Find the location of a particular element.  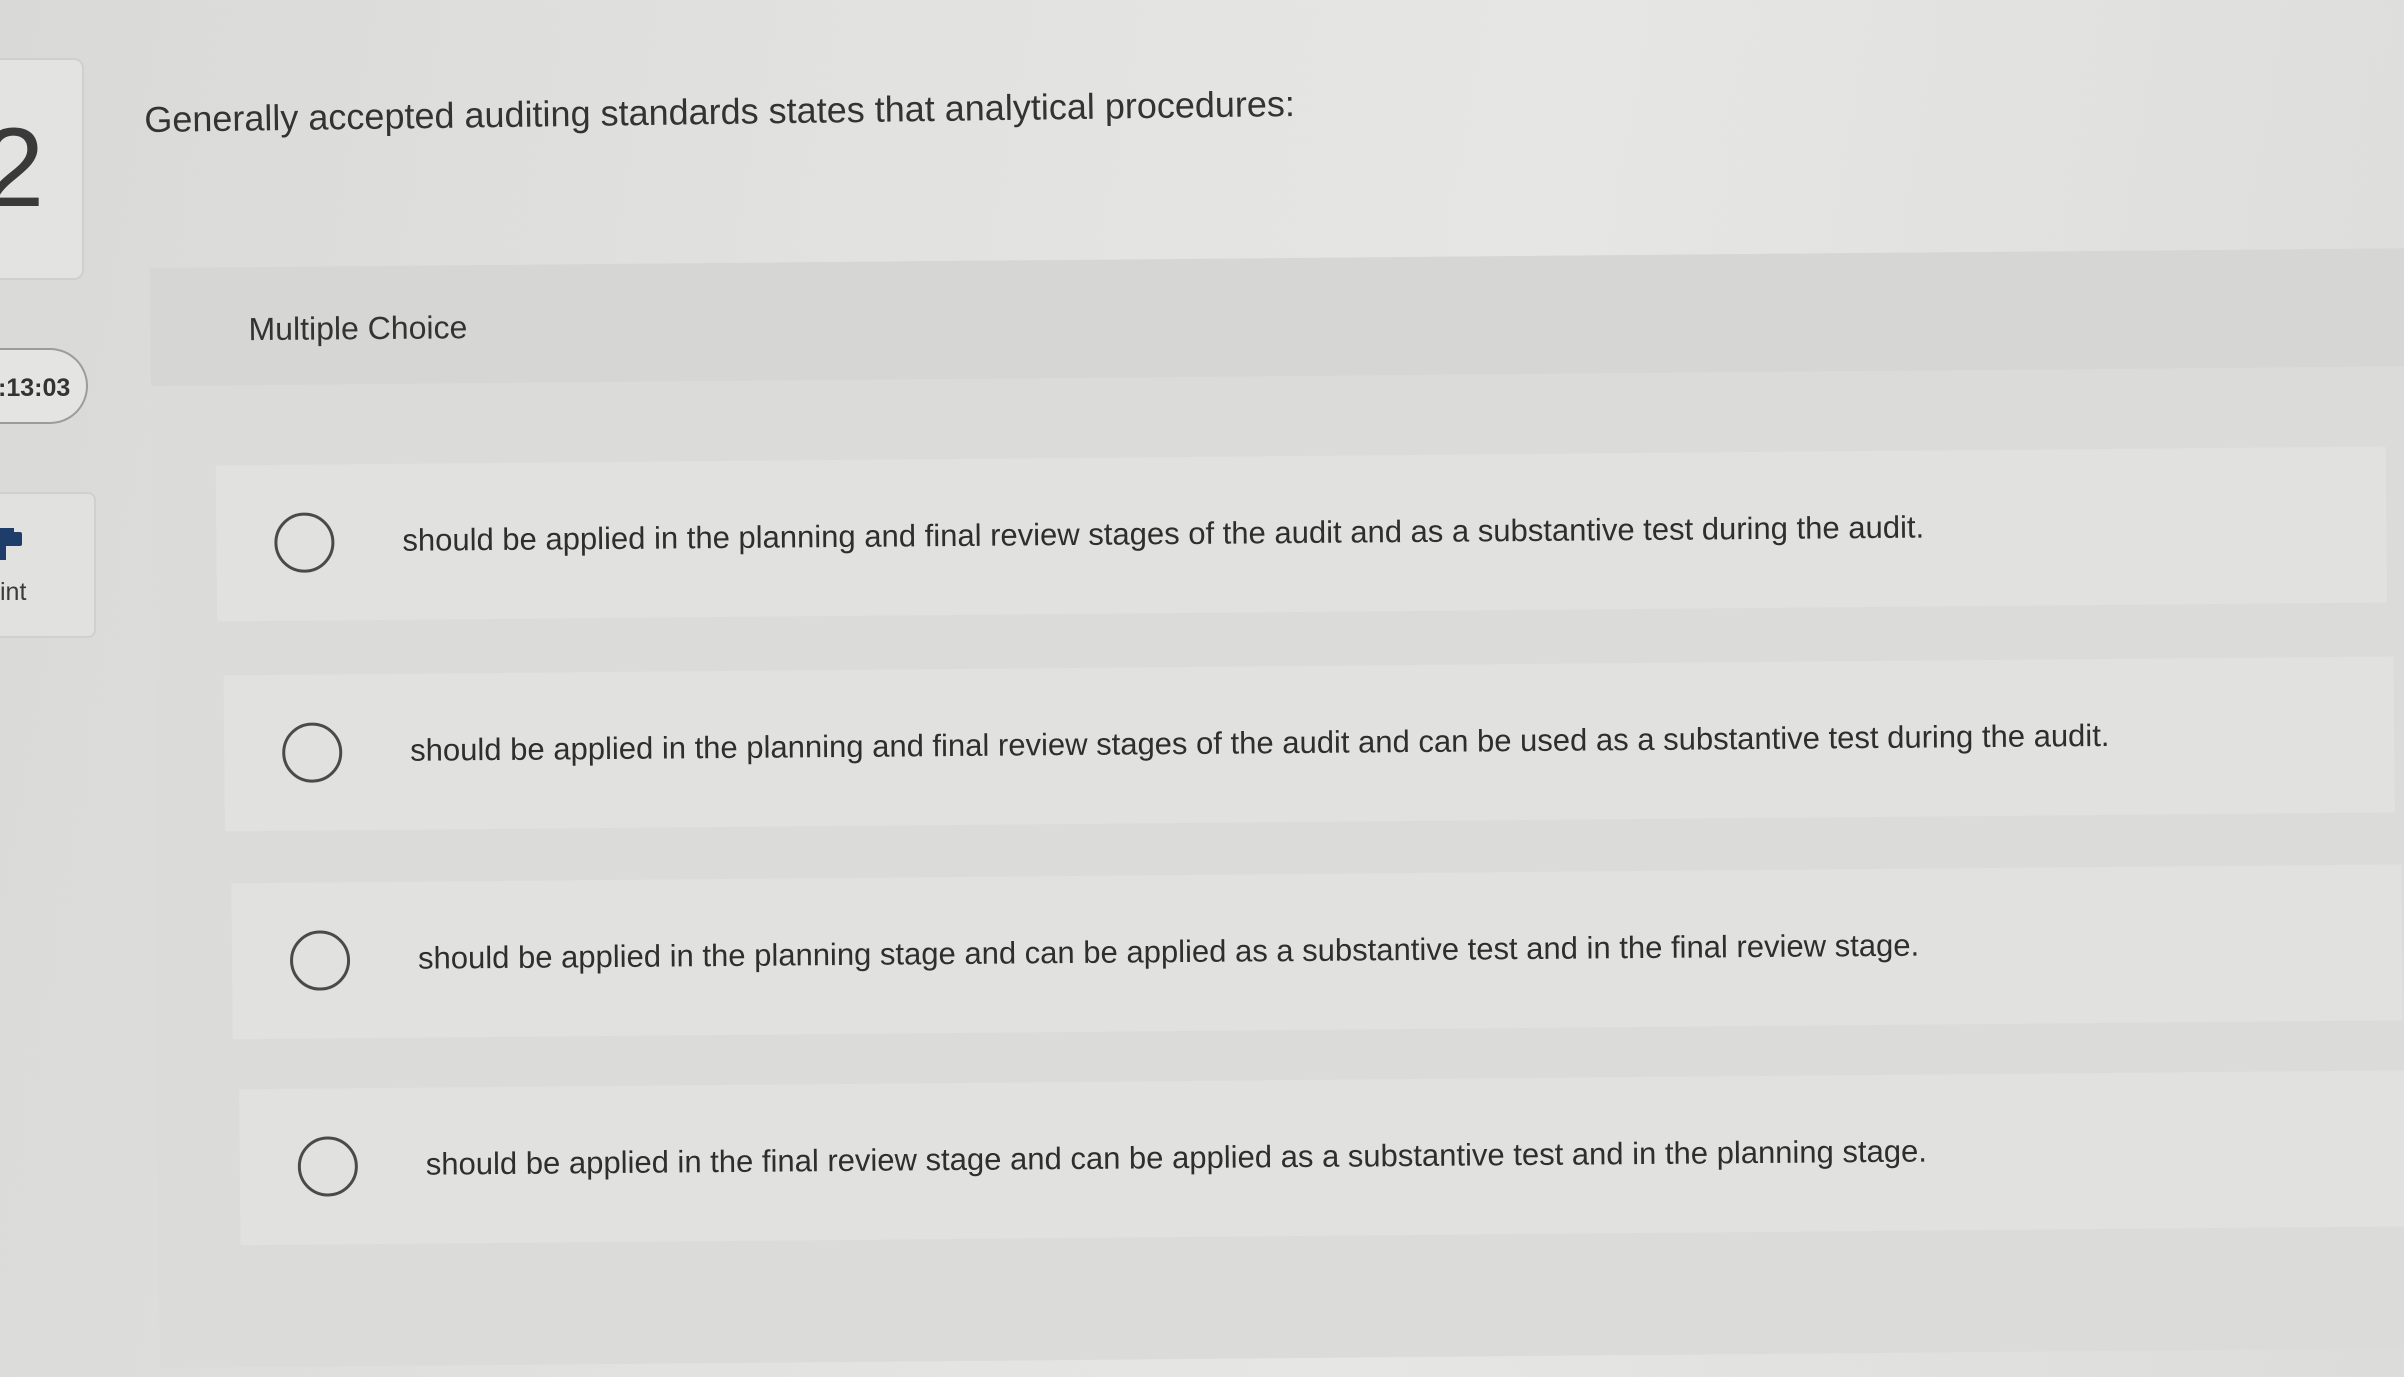

timer-text: :13:03 is located at coordinates (35, 388).